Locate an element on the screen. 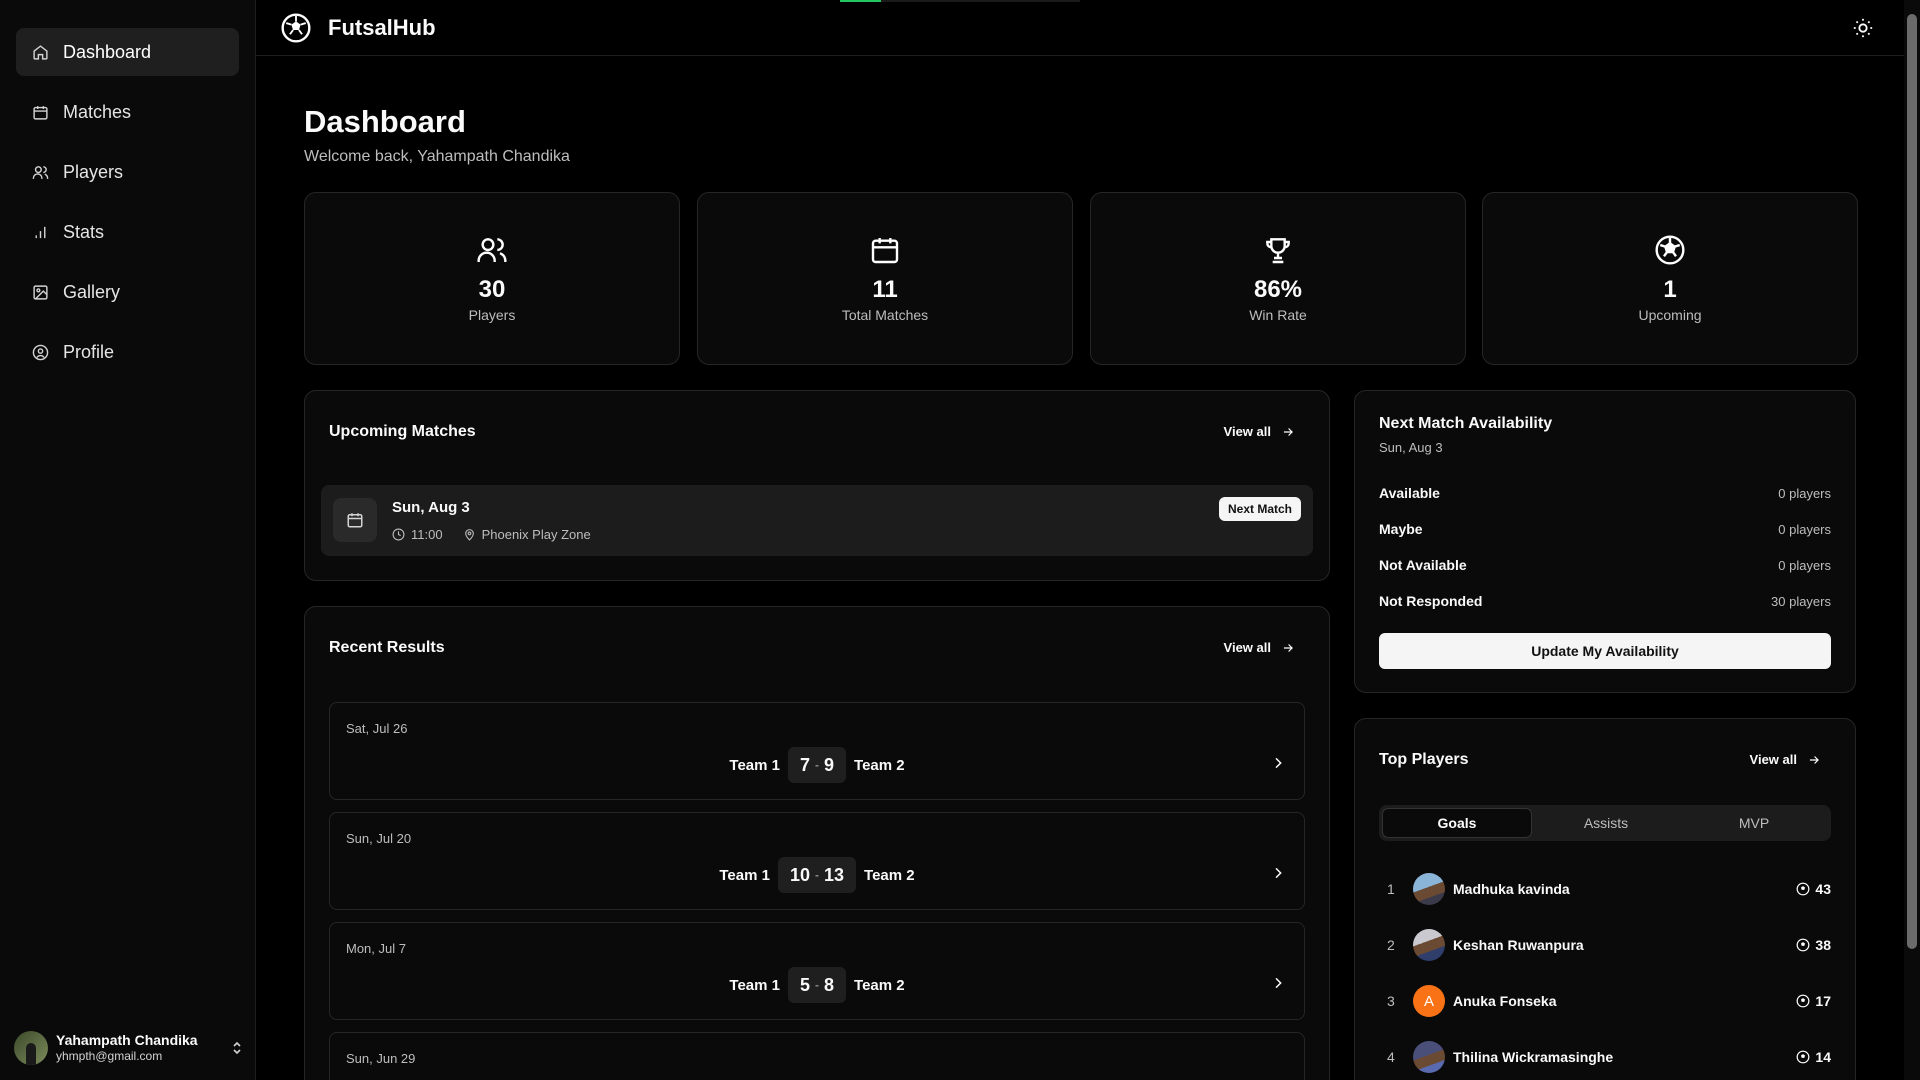 This screenshot has width=1920, height=1080. home-icon is located at coordinates (40, 52).